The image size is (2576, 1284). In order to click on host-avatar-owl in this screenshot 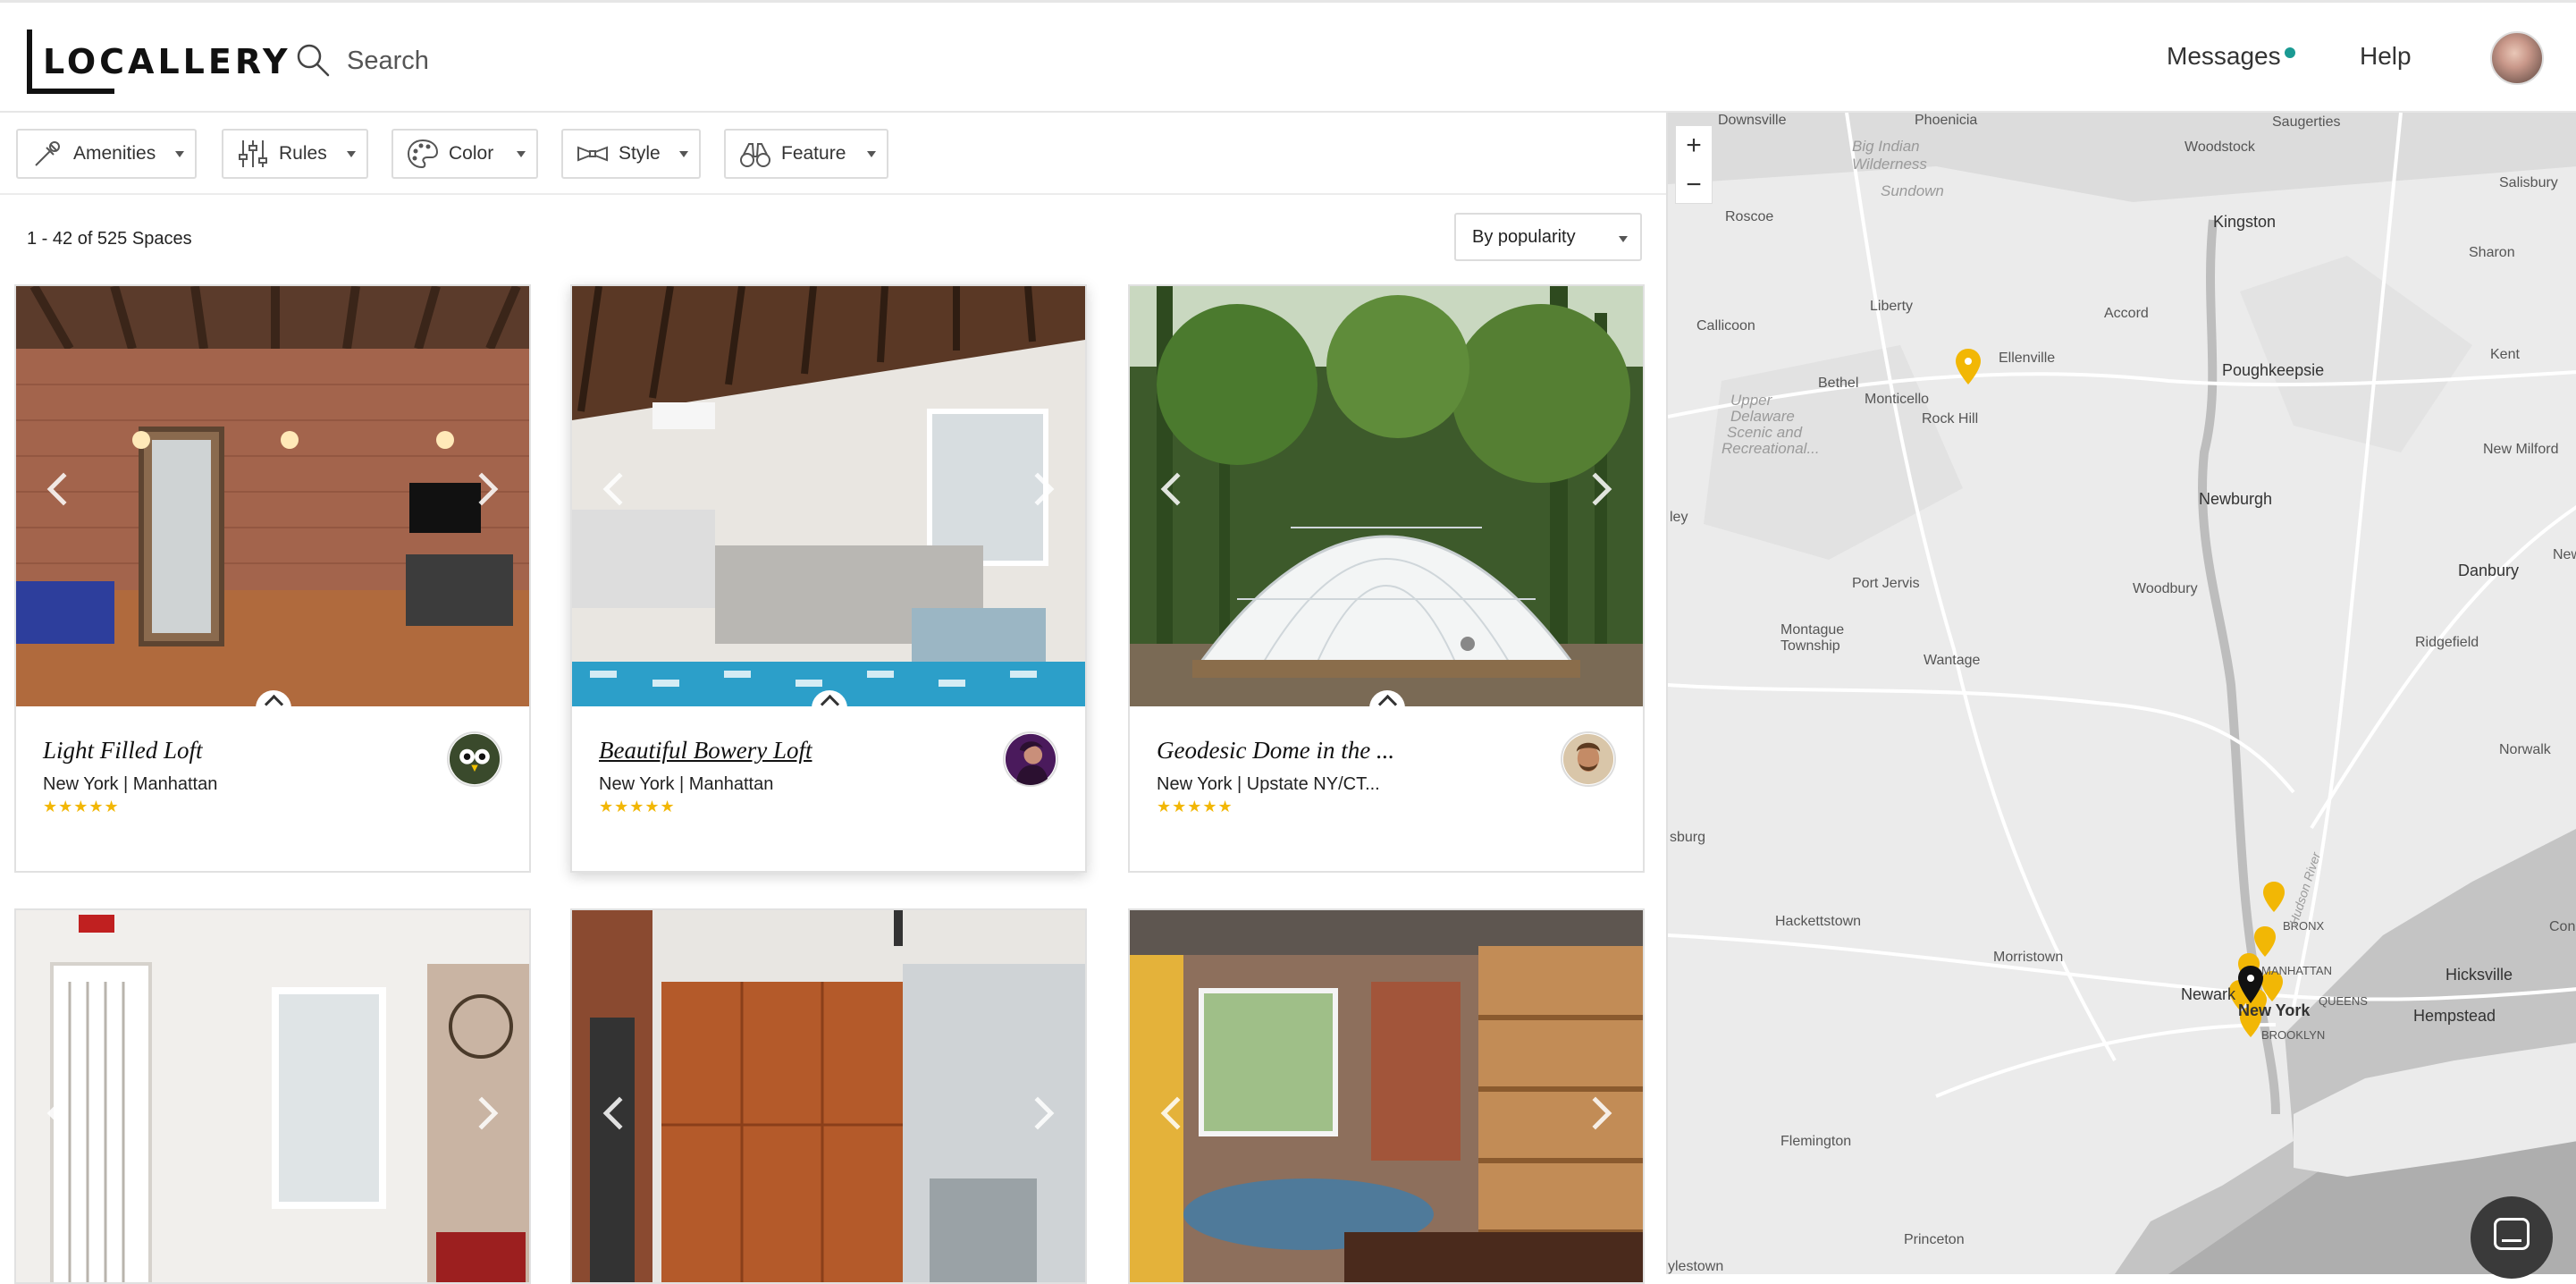, I will do `click(474, 759)`.